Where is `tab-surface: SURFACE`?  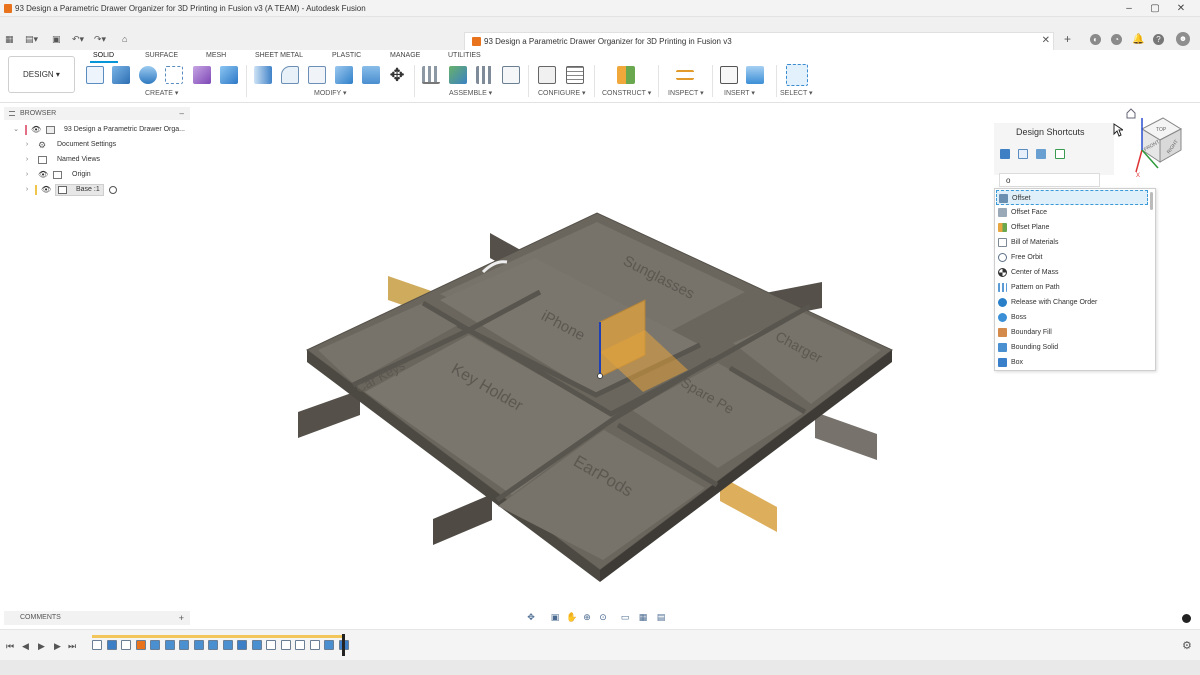
tab-surface: SURFACE is located at coordinates (161, 55).